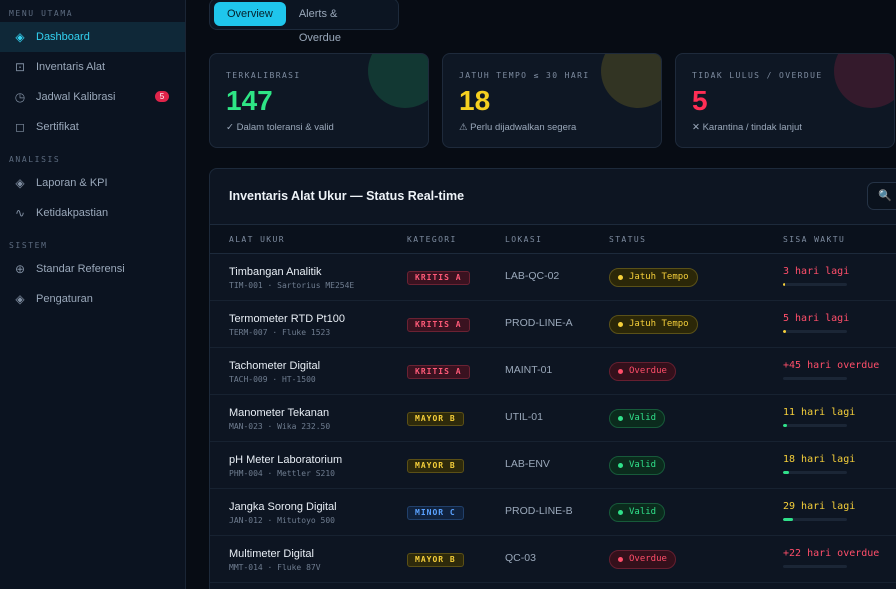 This screenshot has width=896, height=589. I want to click on instrument-name: Termometer RTD Pt100, so click(287, 319).